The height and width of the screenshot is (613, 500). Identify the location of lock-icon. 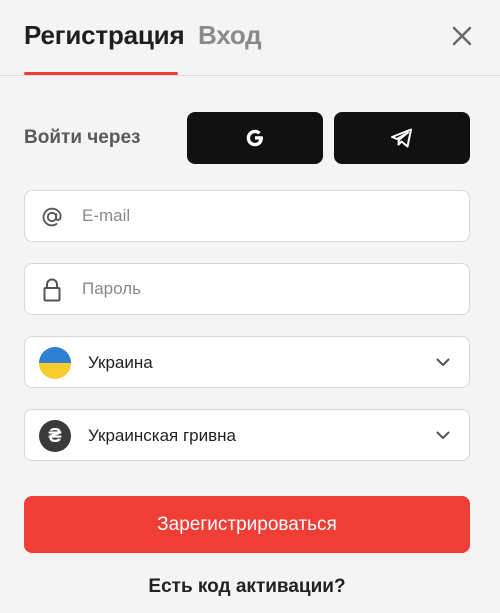
(52, 290).